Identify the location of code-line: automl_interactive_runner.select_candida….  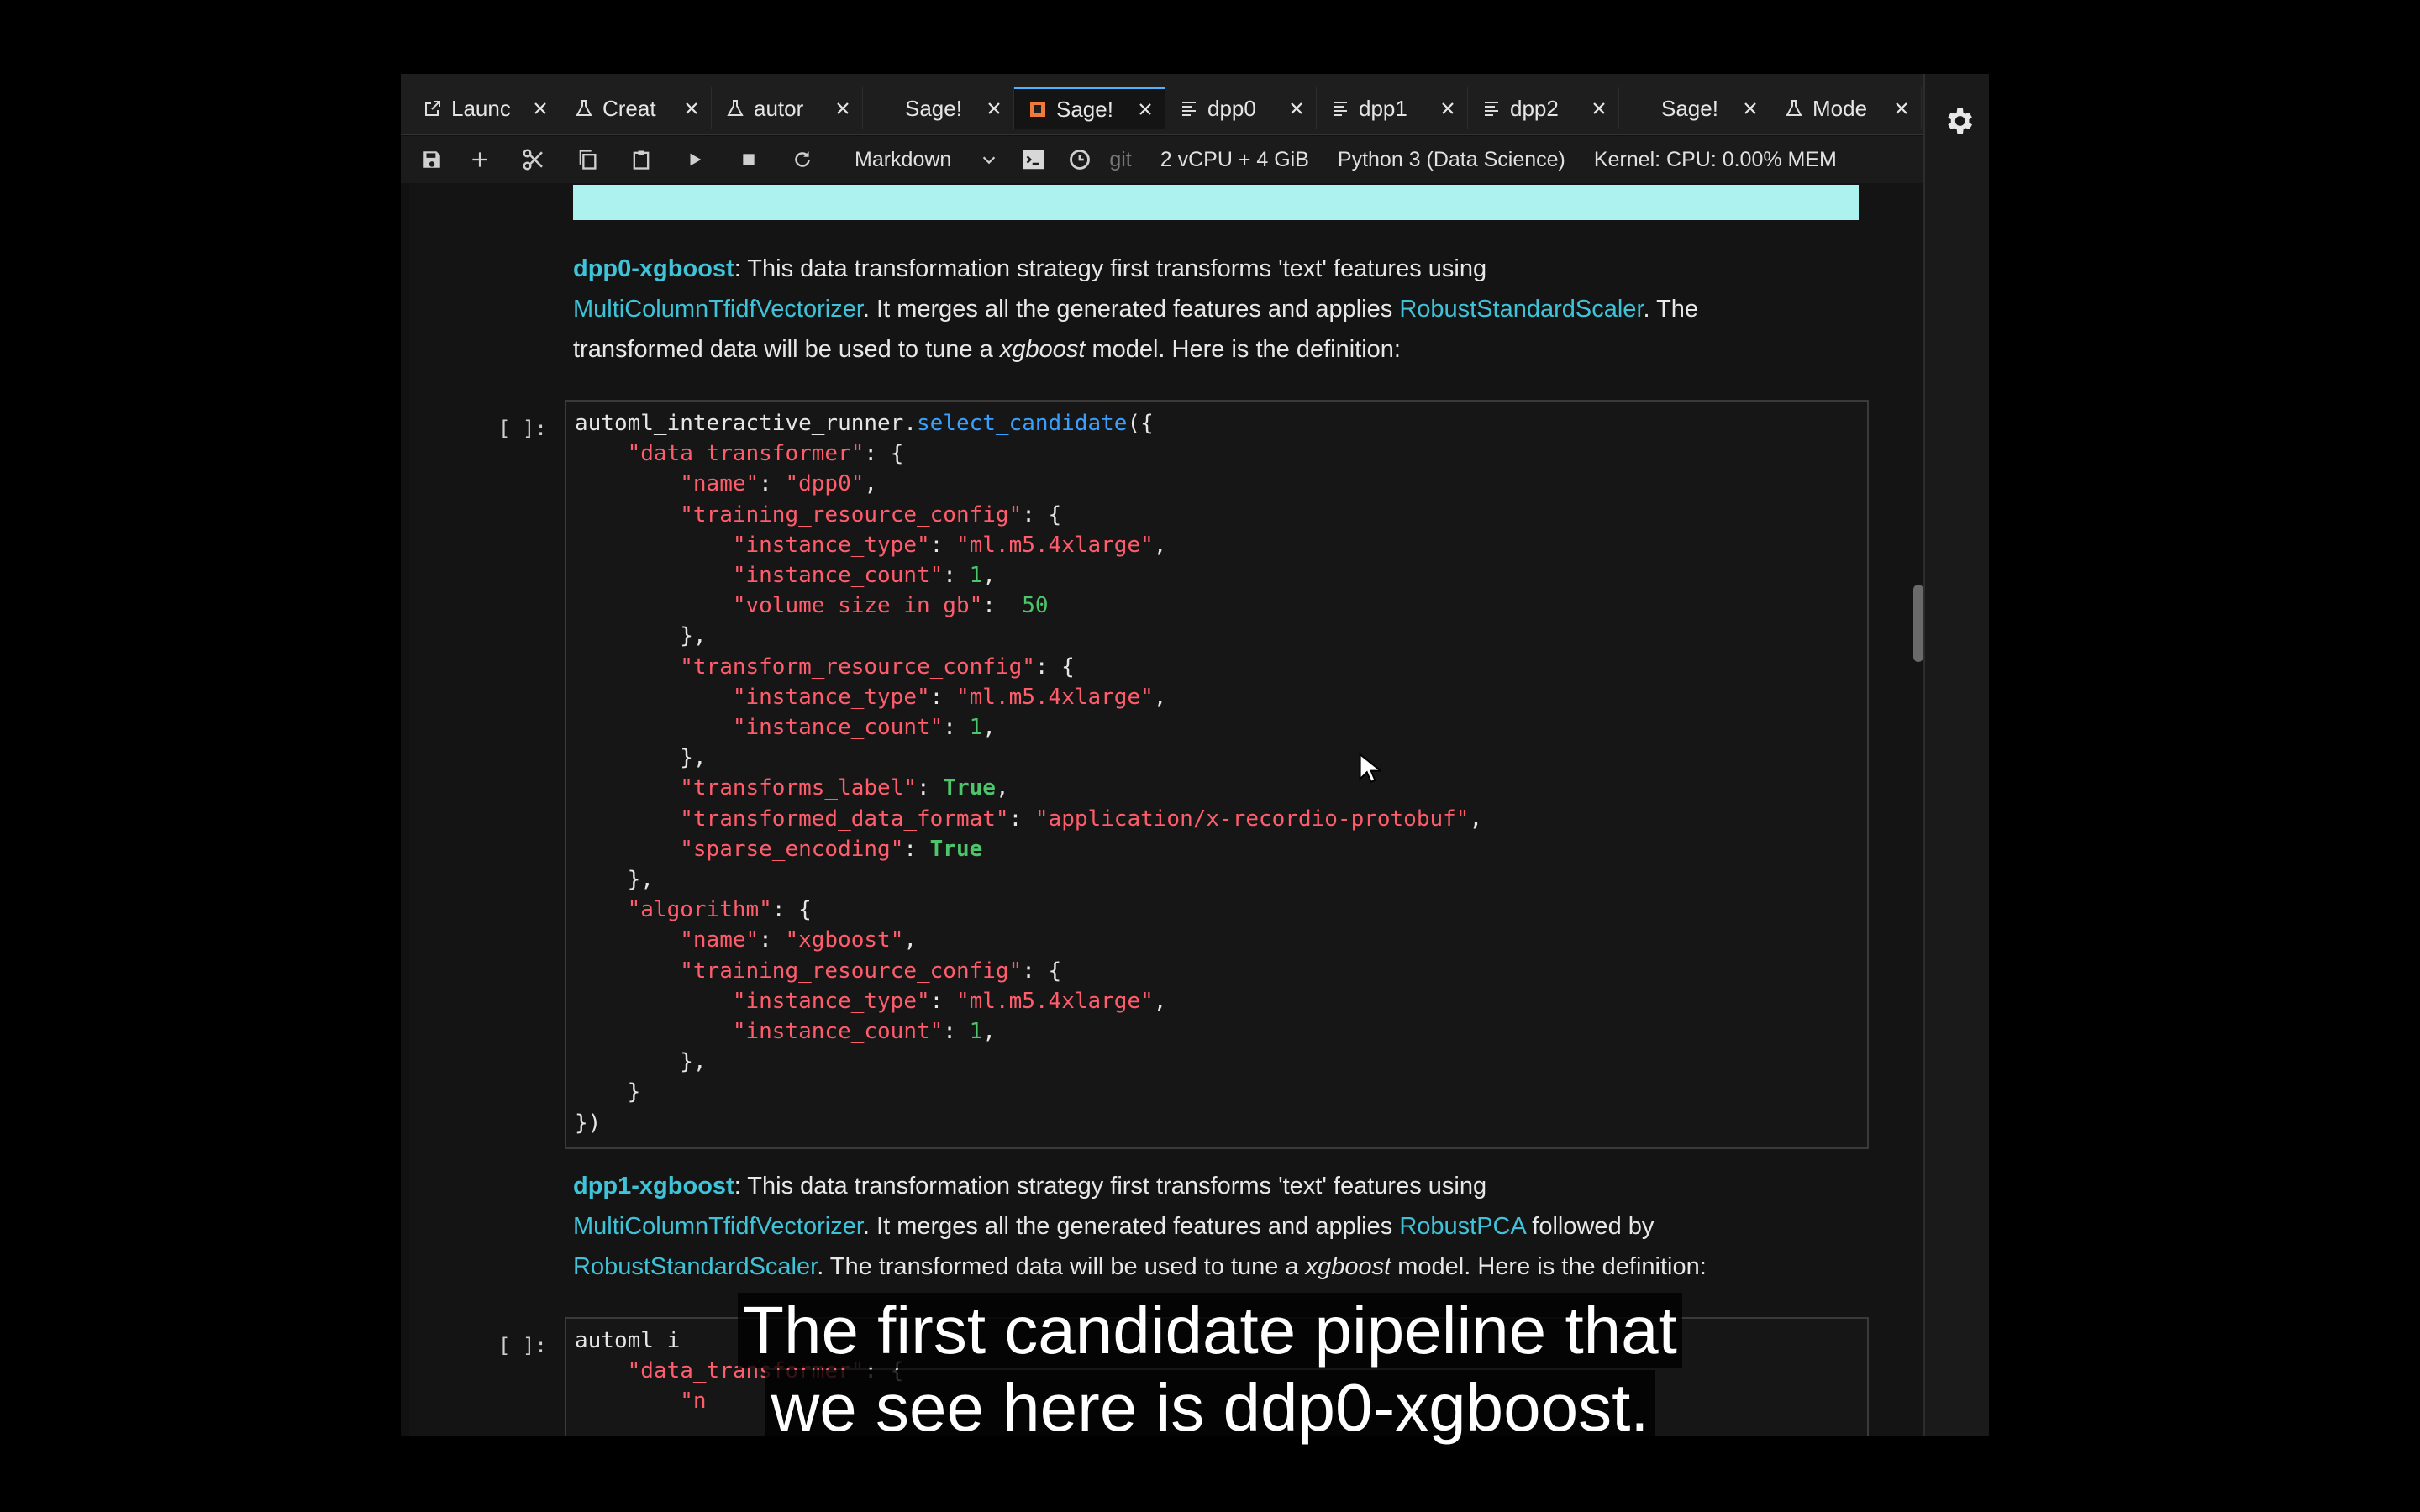
(1221, 423).